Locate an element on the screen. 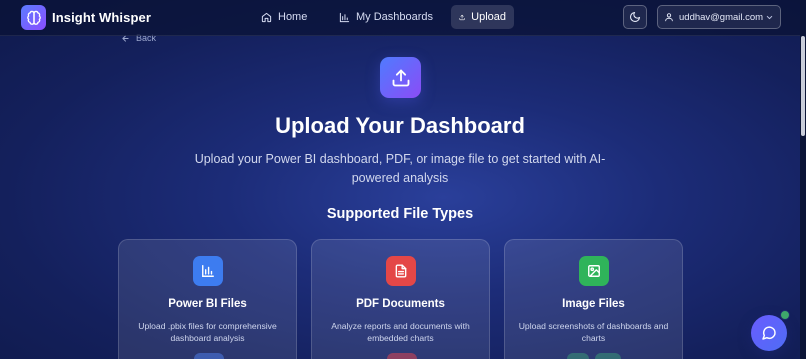 This screenshot has height=359, width=806. nav-dashboards-link: My Dashboards is located at coordinates (386, 17).